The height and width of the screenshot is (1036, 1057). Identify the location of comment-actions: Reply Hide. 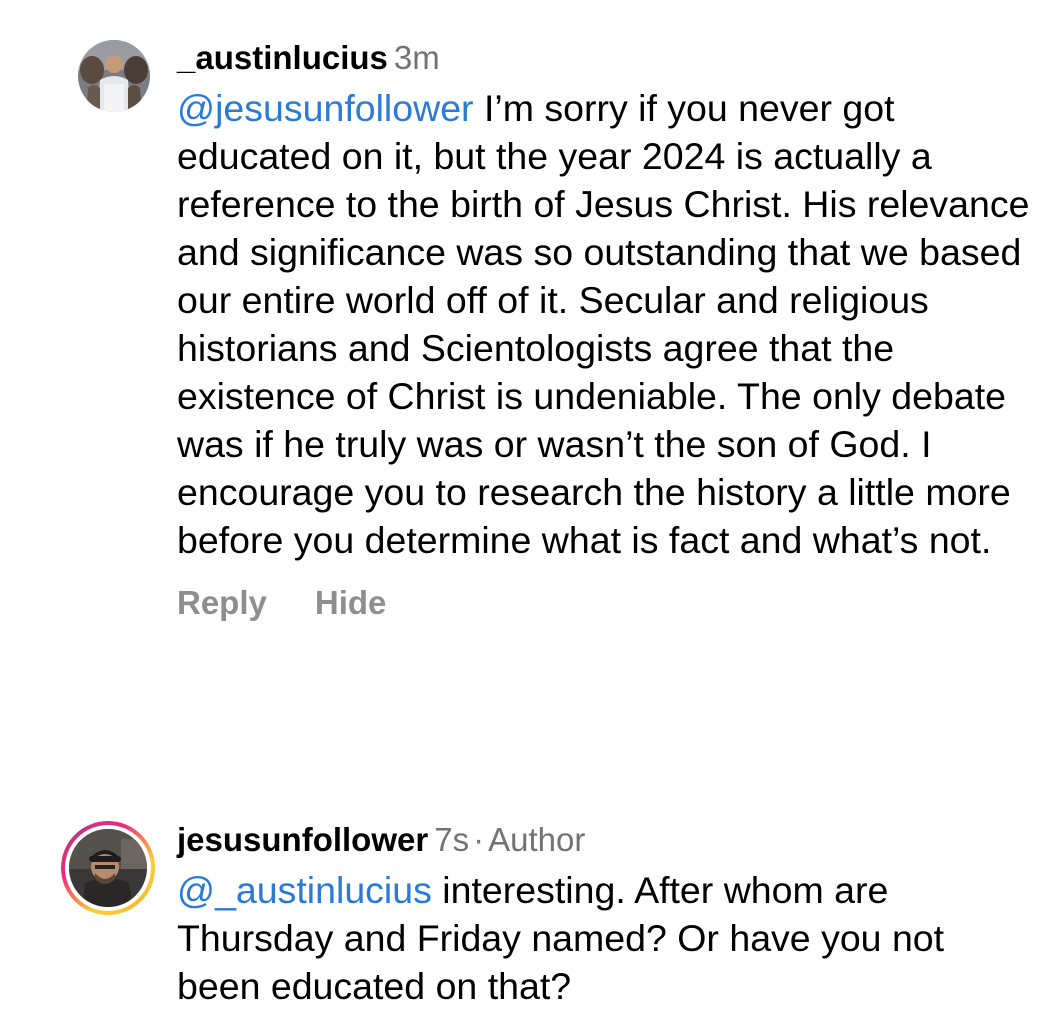
(607, 603).